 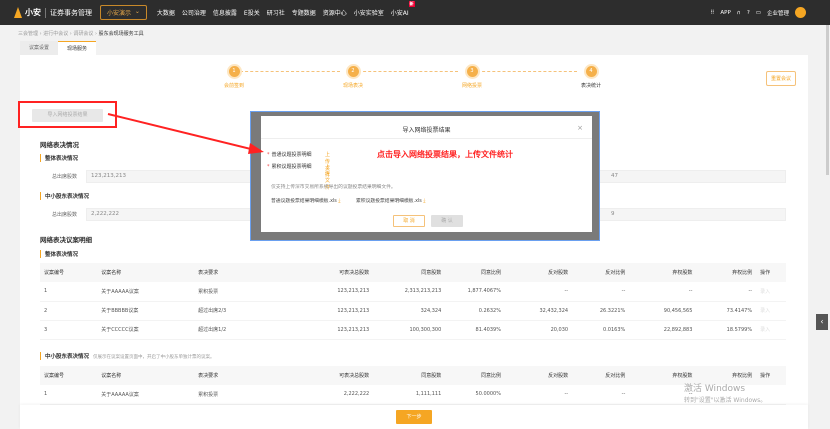 What do you see at coordinates (185, 133) in the screenshot?
I see `annotation-arrow` at bounding box center [185, 133].